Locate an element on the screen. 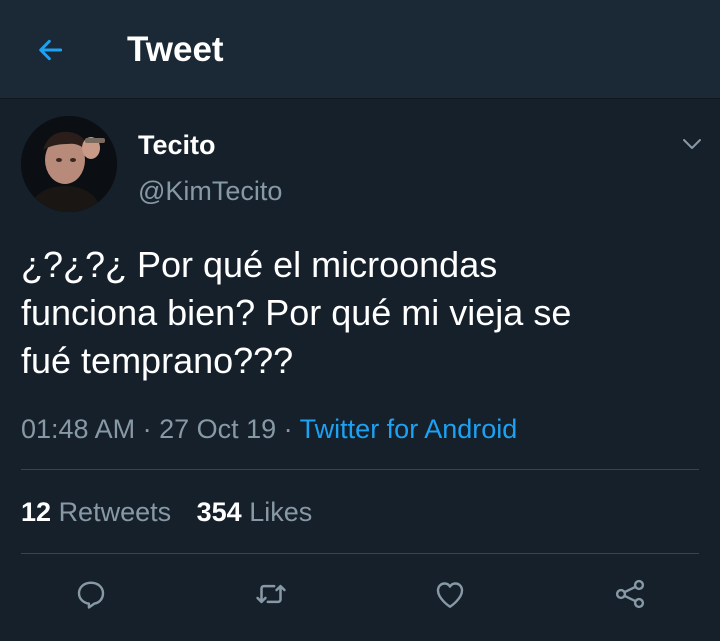 This screenshot has width=720, height=641. avatar-photo is located at coordinates (69, 164).